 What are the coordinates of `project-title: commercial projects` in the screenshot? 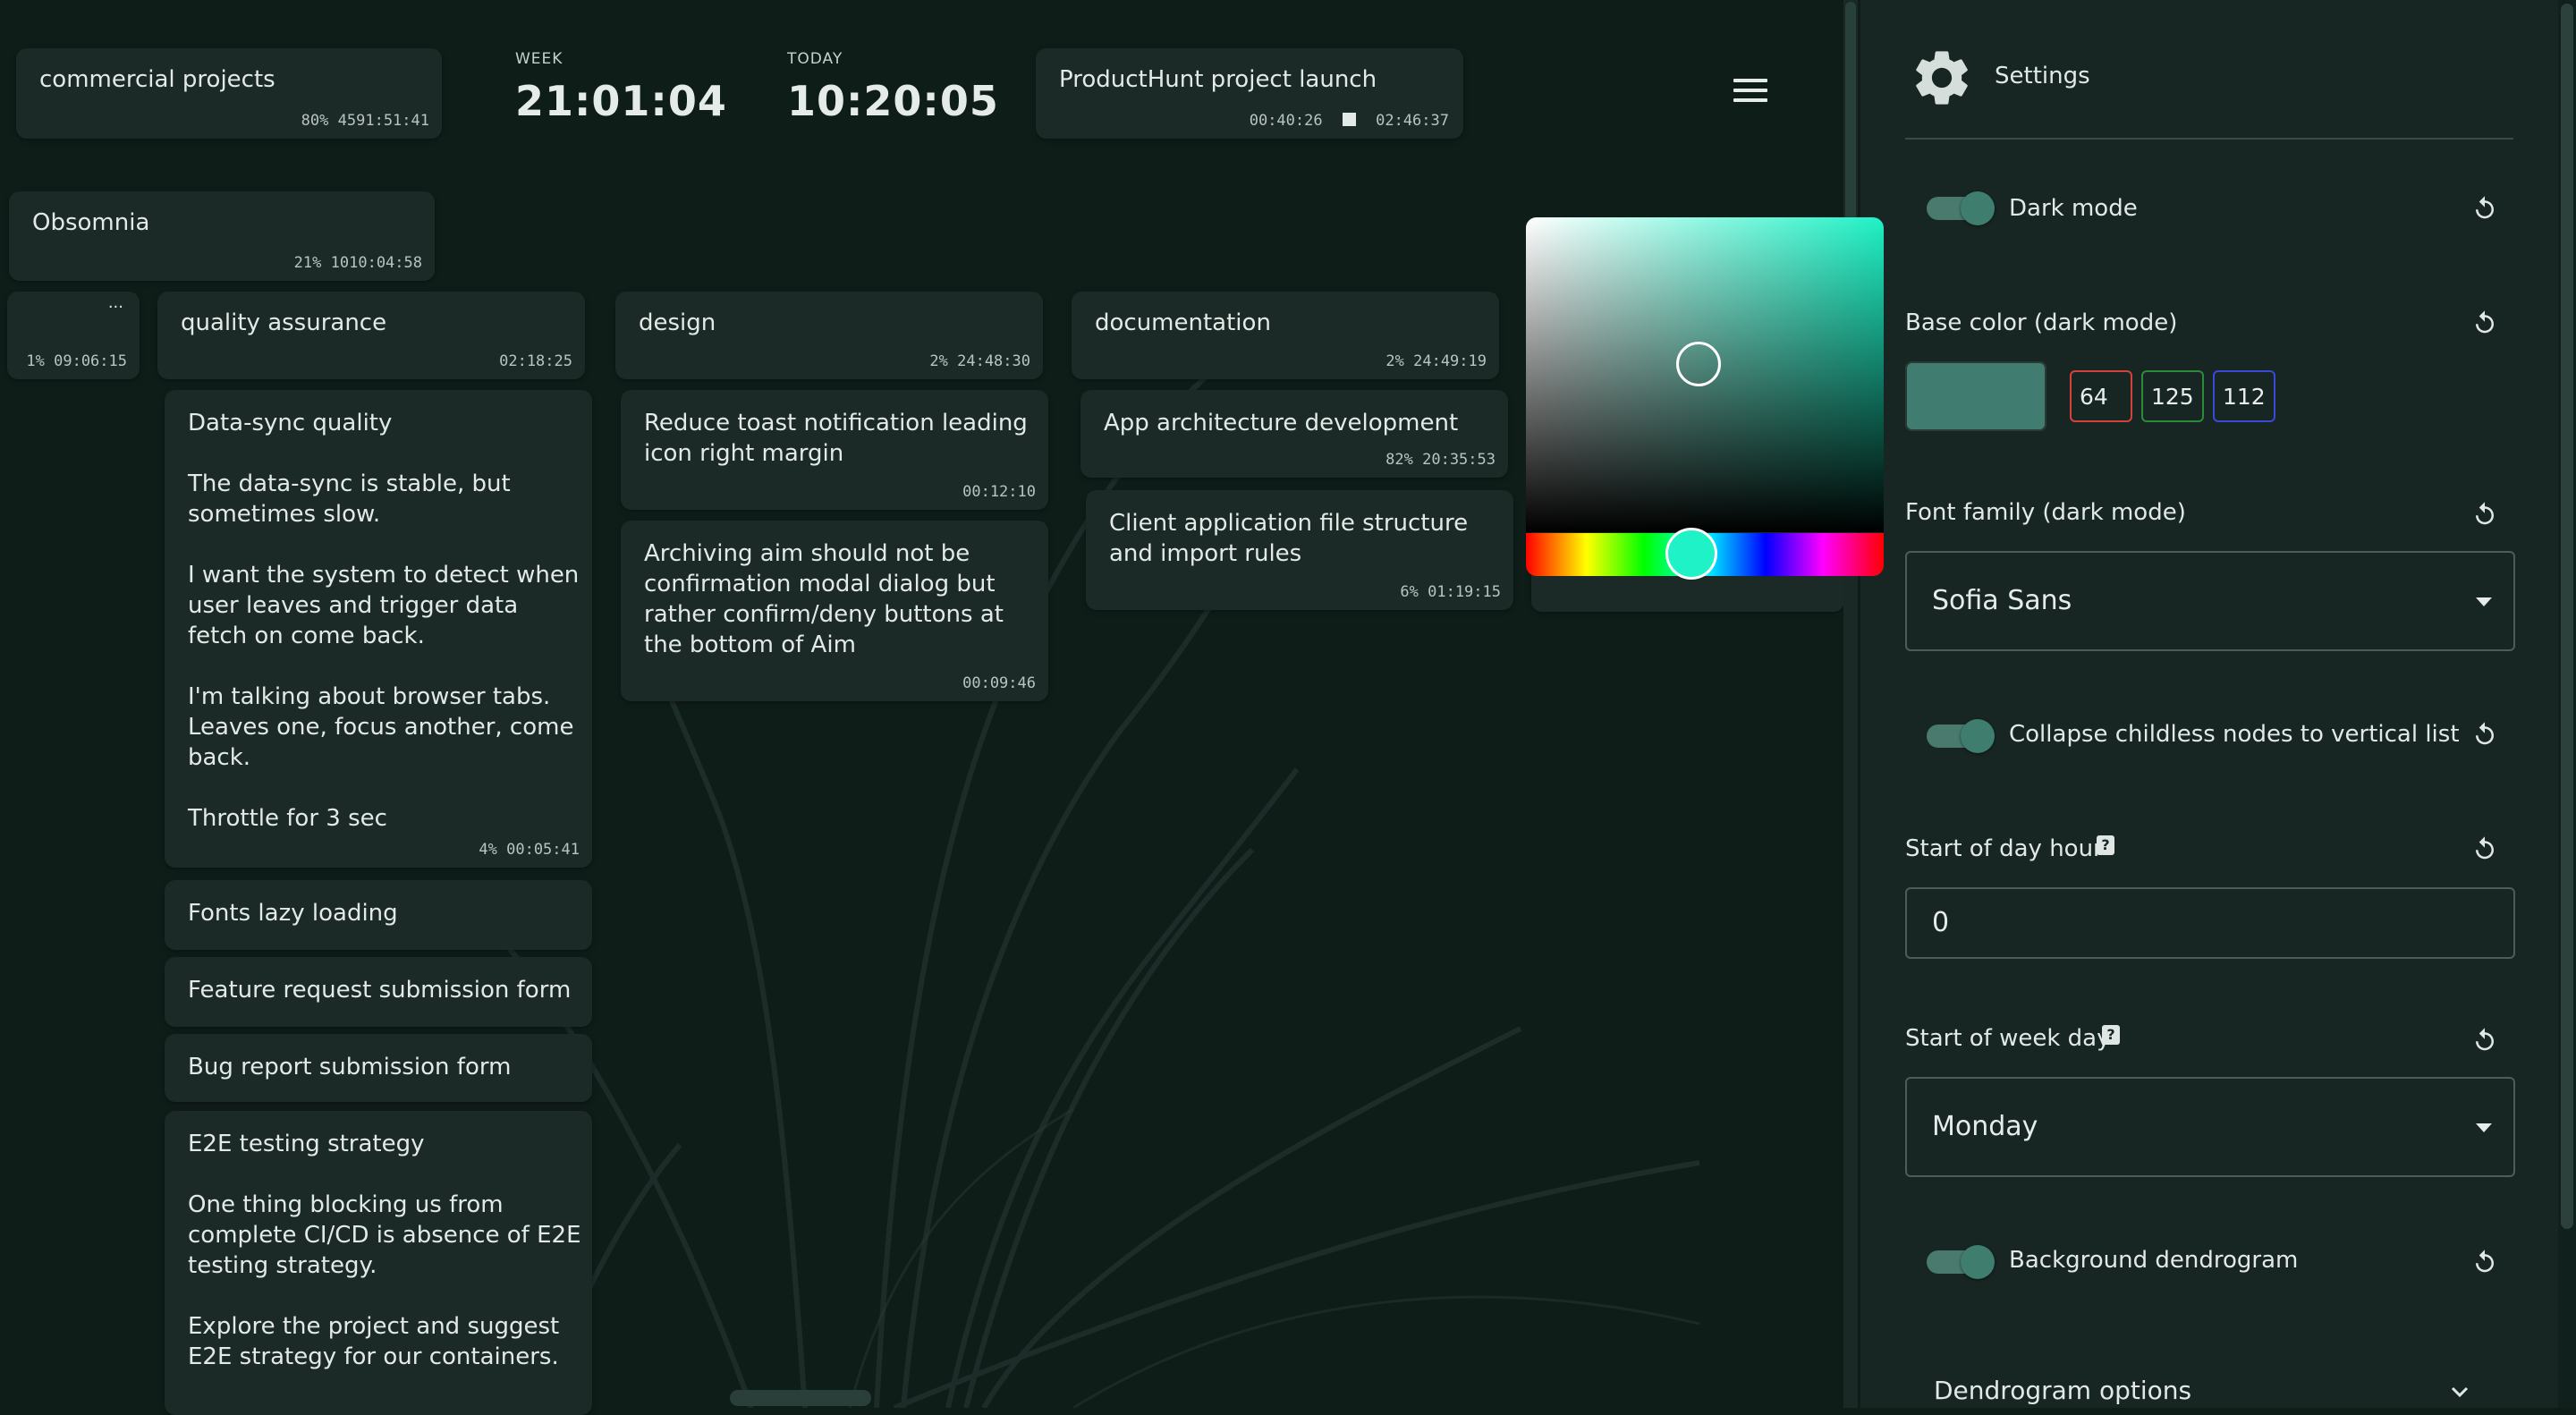 It's located at (157, 80).